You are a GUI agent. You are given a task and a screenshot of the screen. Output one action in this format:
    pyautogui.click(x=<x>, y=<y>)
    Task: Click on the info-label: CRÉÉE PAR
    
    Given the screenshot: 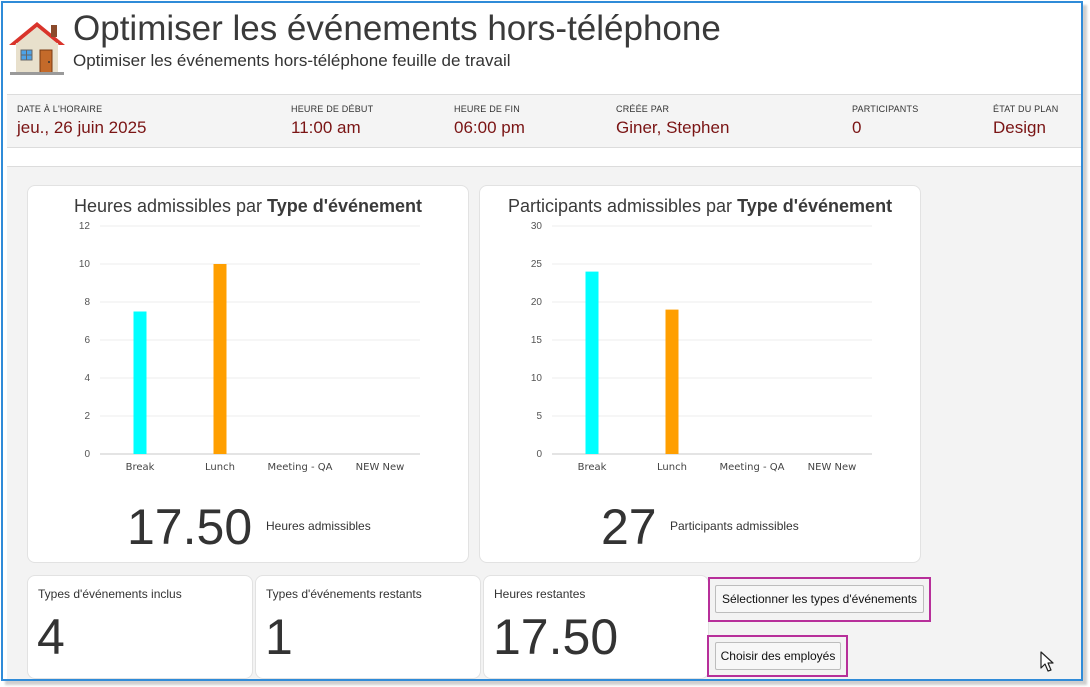 What is the action you would take?
    pyautogui.click(x=643, y=109)
    